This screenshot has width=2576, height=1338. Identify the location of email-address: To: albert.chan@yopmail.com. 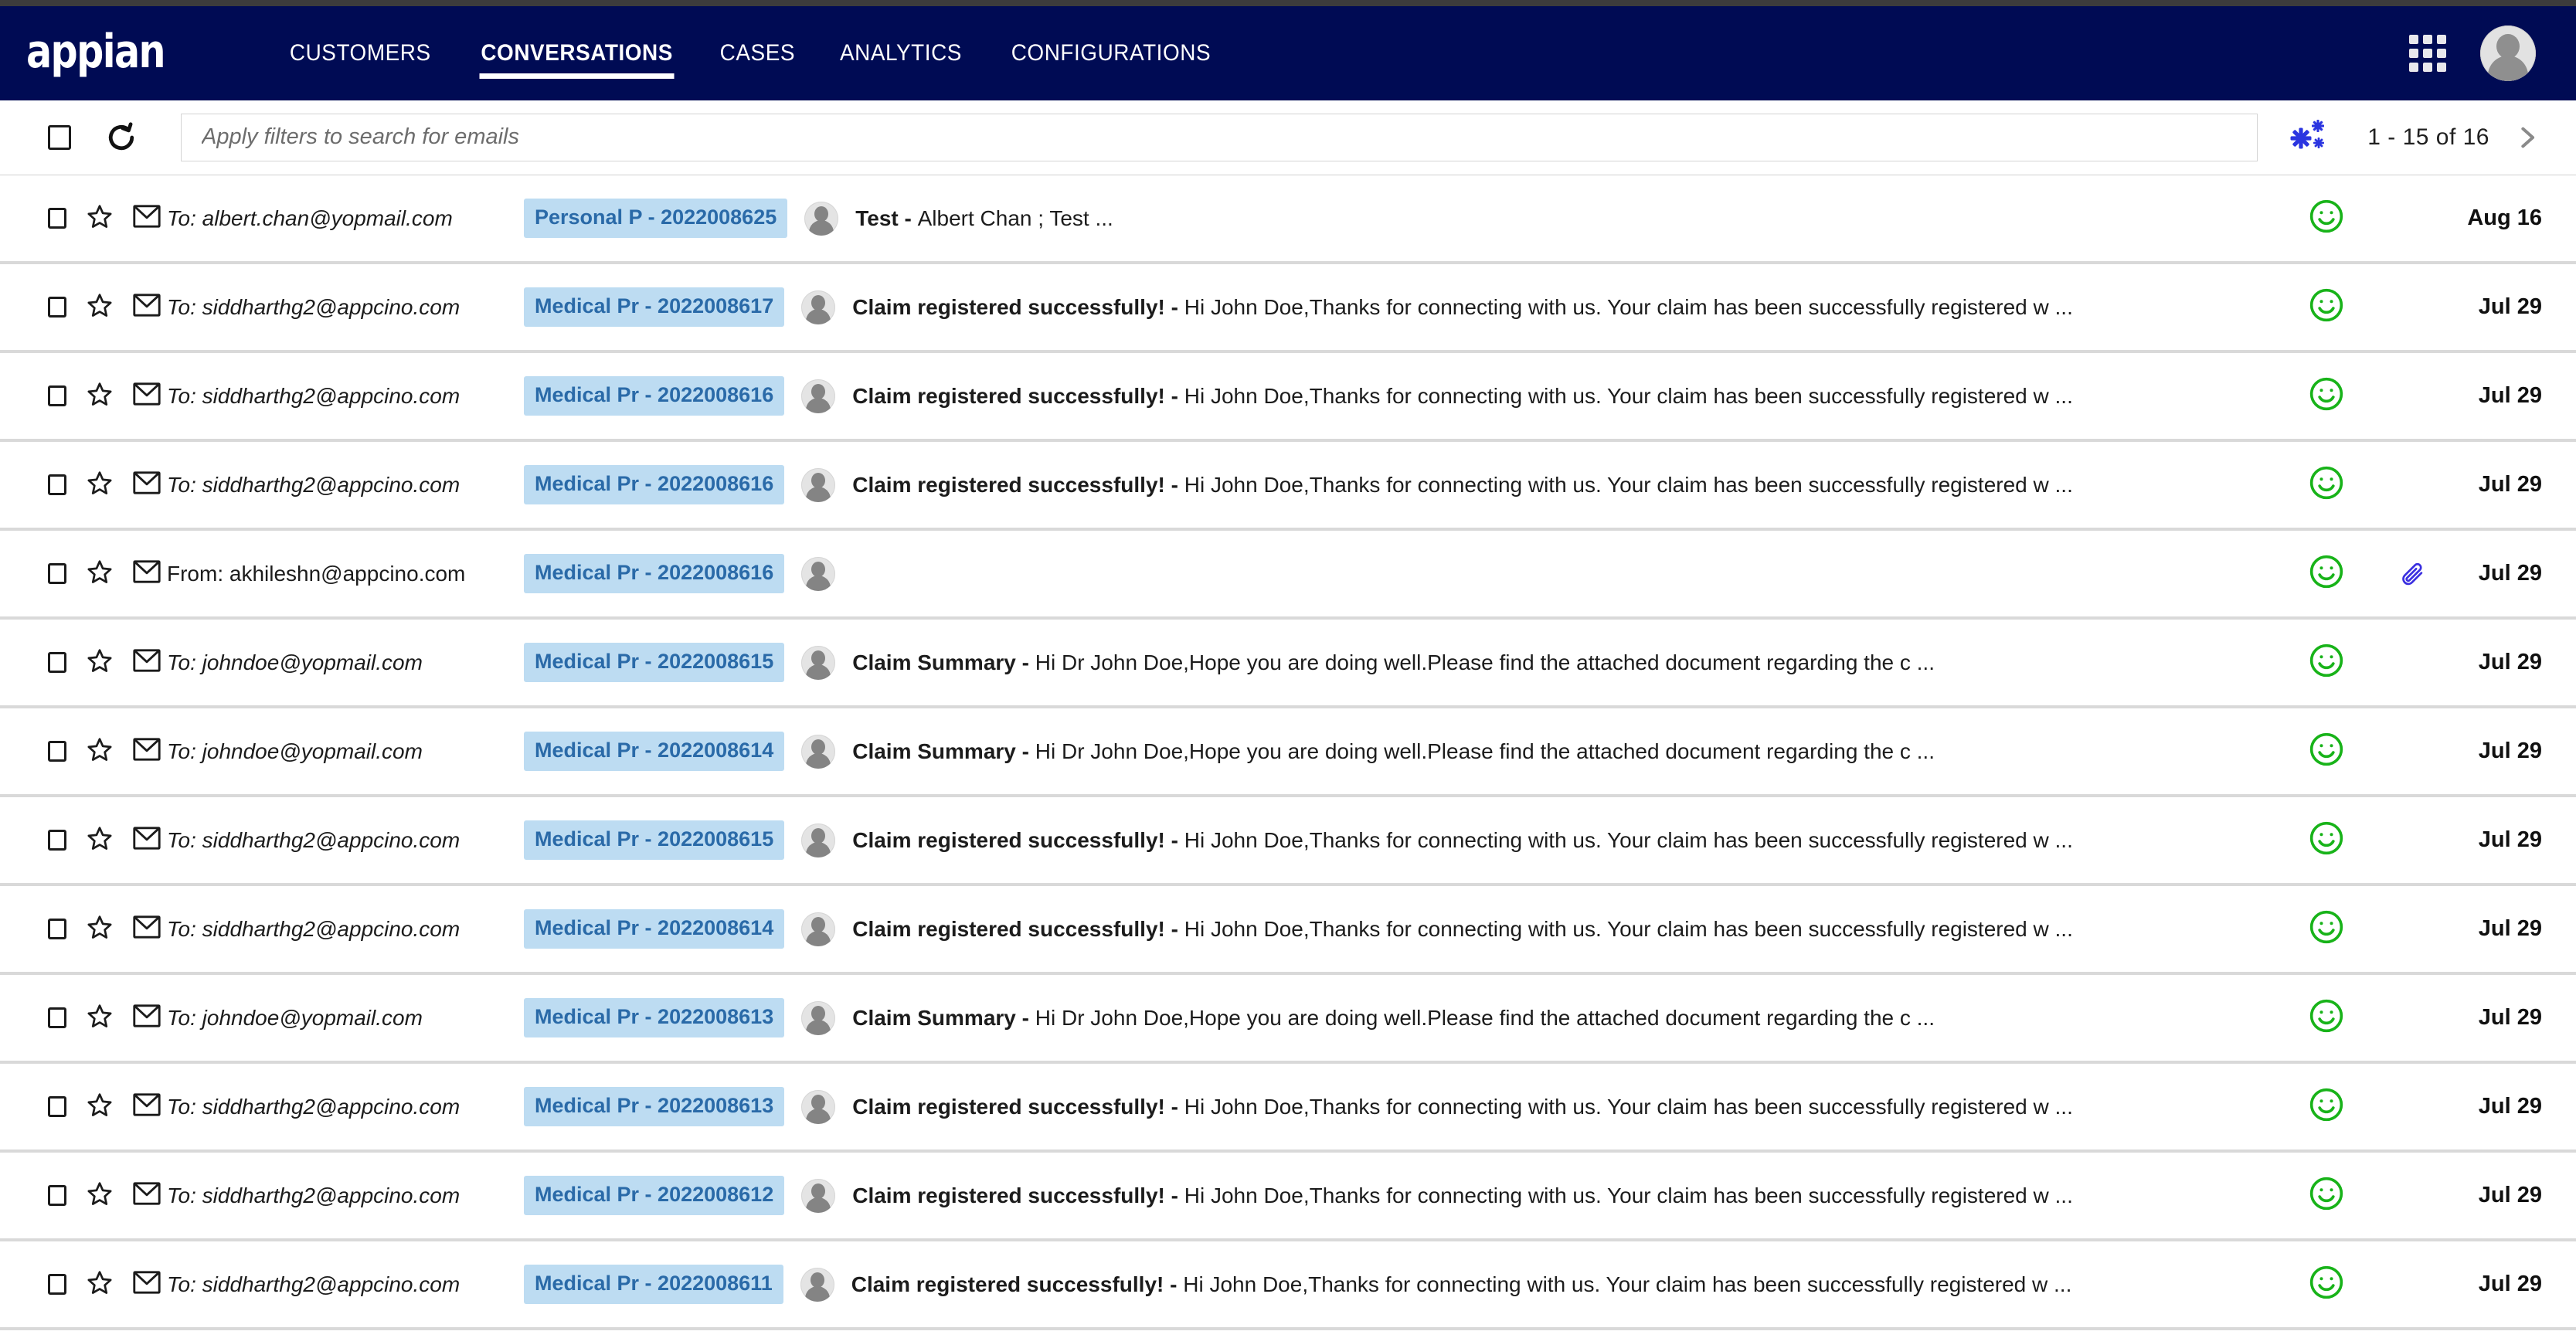
(310, 217).